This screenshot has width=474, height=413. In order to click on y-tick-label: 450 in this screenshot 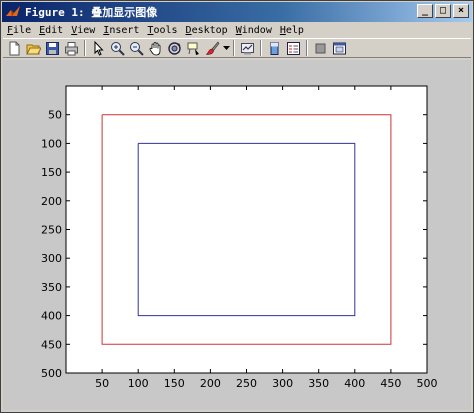, I will do `click(51, 344)`.